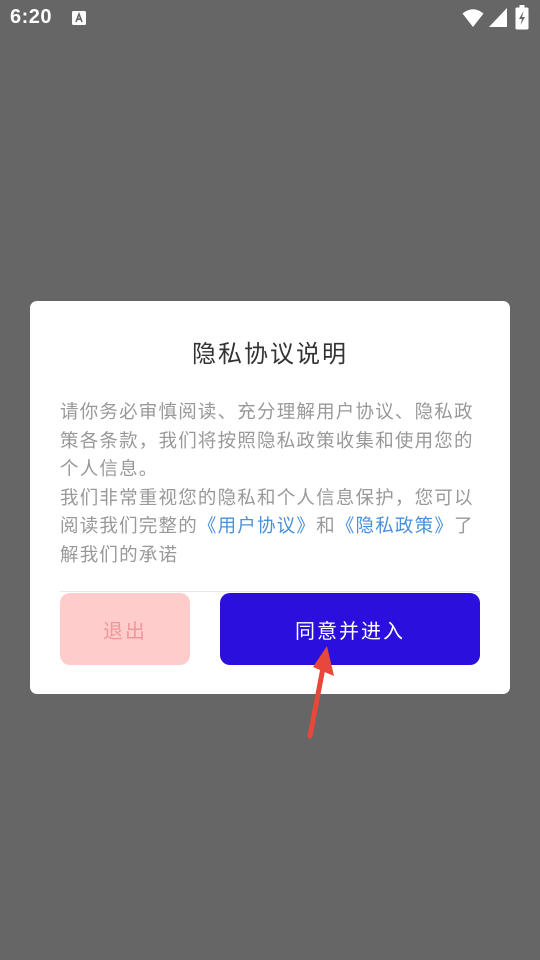  What do you see at coordinates (79, 18) in the screenshot?
I see `notification-a-icon` at bounding box center [79, 18].